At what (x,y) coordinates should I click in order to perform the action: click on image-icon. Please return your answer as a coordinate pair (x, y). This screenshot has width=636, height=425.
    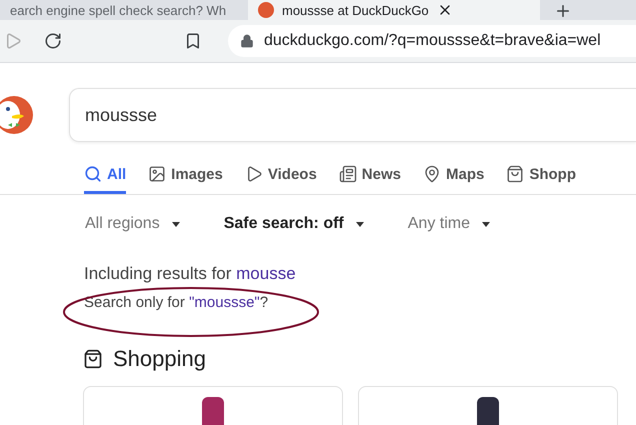
    Looking at the image, I should click on (157, 174).